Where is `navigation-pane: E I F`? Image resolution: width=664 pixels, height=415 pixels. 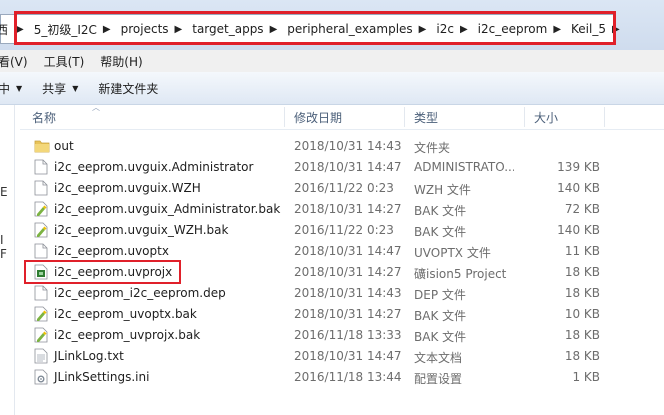
navigation-pane: E I F is located at coordinates (7, 260).